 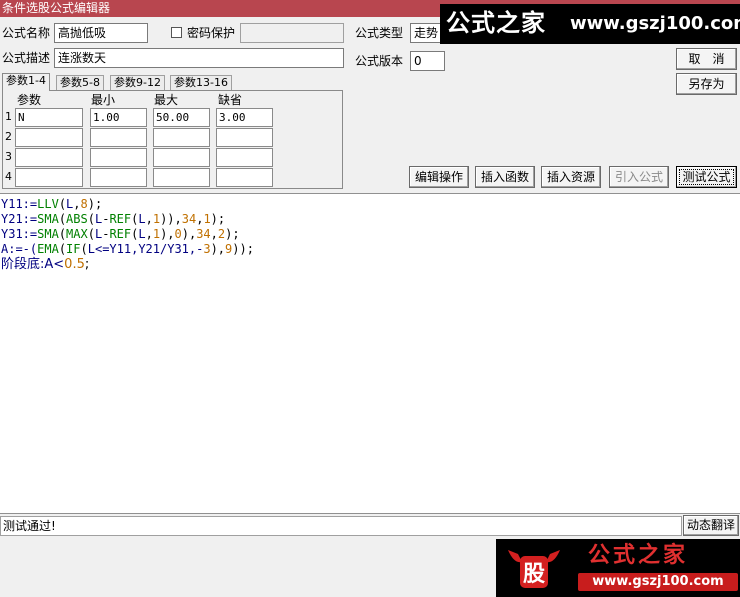 What do you see at coordinates (84, 204) in the screenshot?
I see `code-token: 8` at bounding box center [84, 204].